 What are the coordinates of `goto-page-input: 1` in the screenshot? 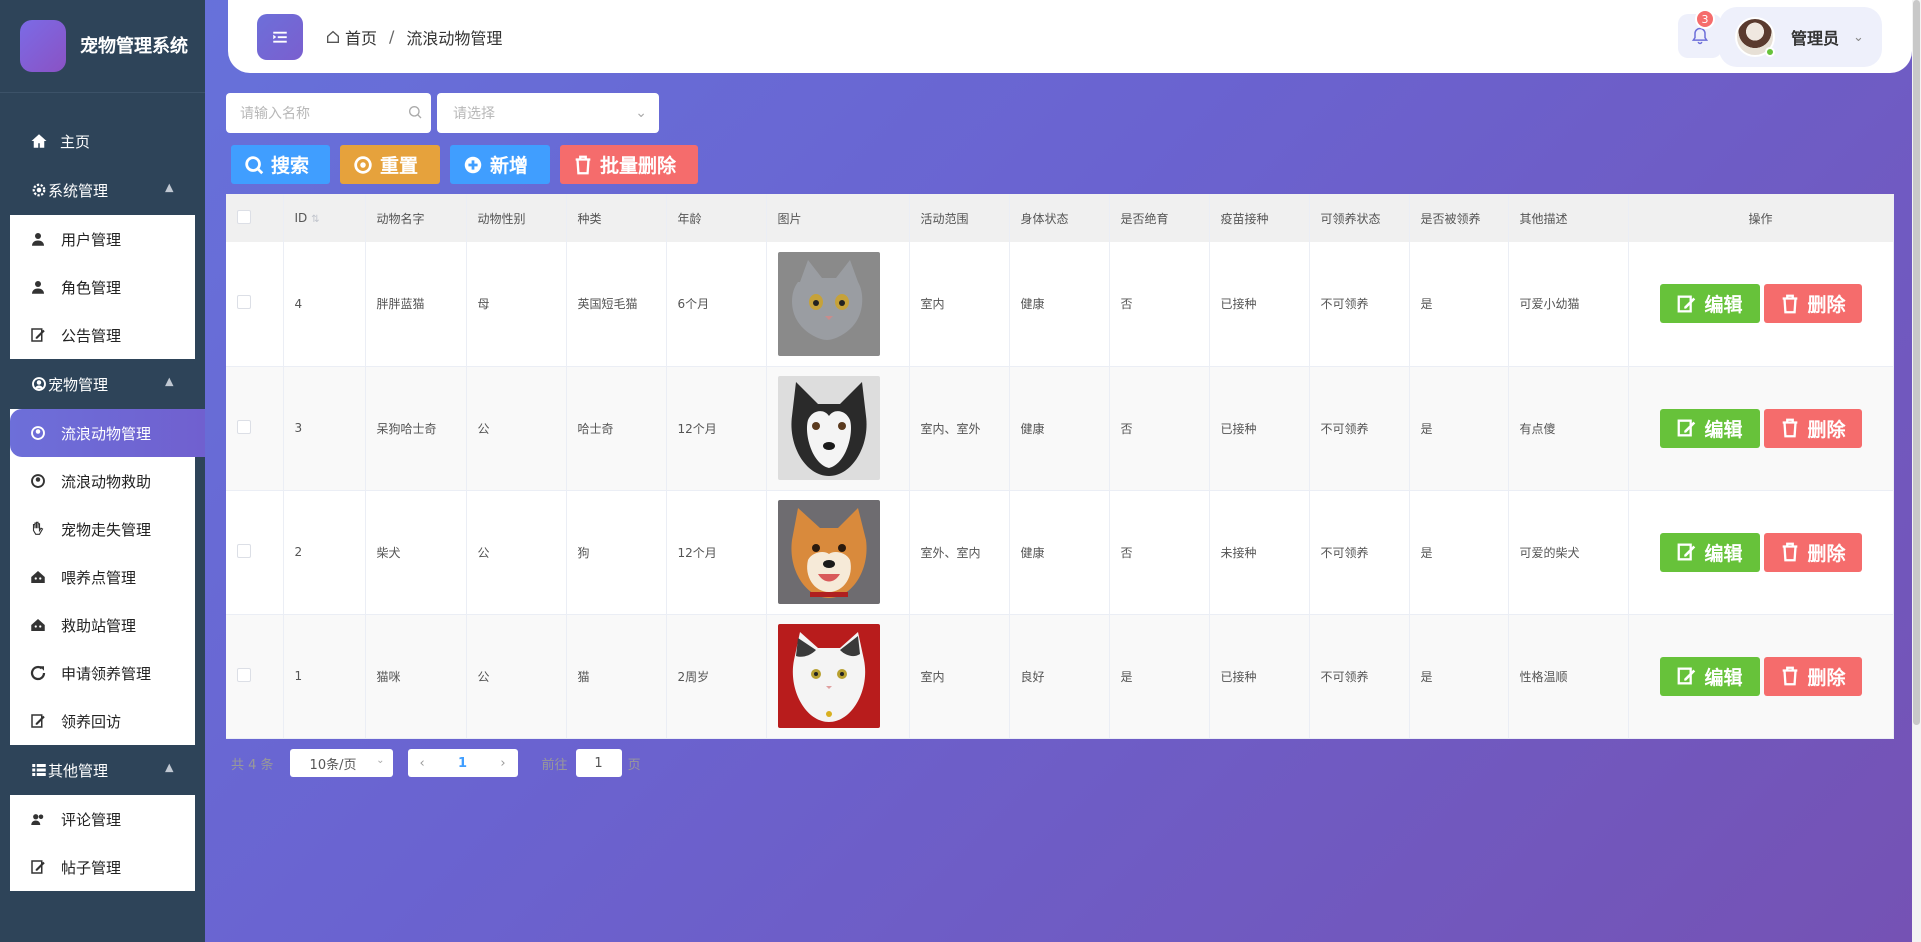 It's located at (598, 763).